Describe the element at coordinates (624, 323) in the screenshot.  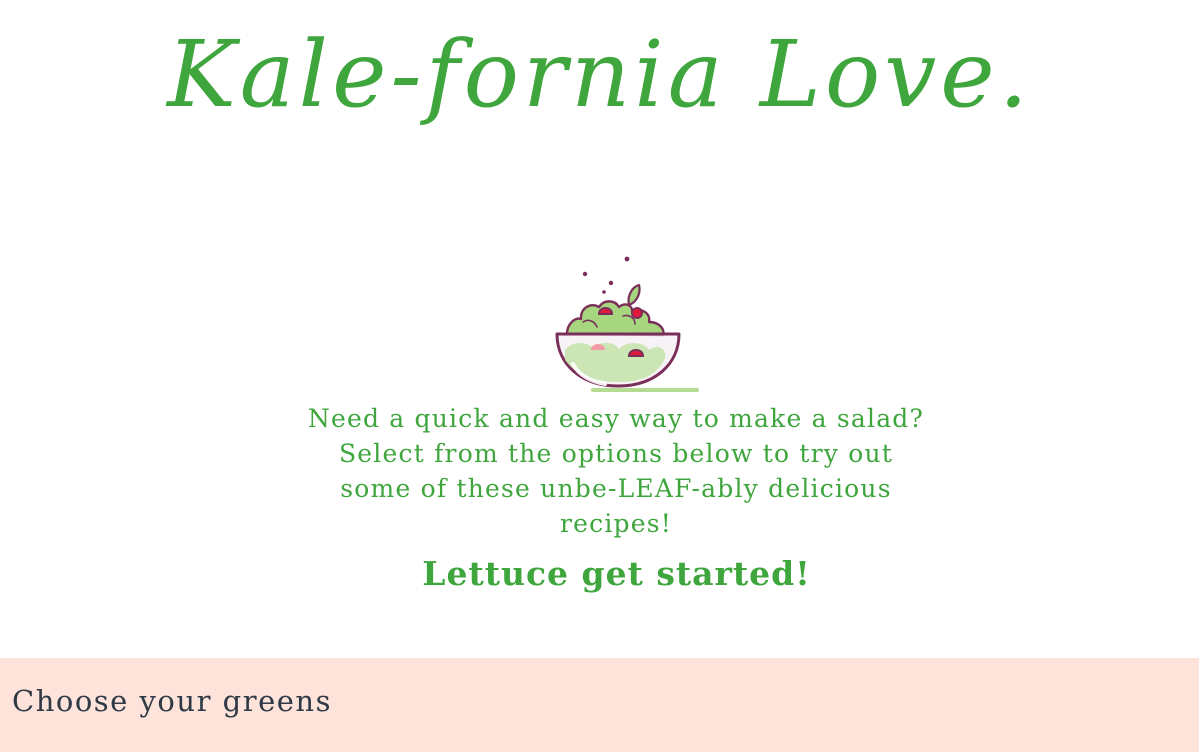
I see `salad-bowl-icon` at that location.